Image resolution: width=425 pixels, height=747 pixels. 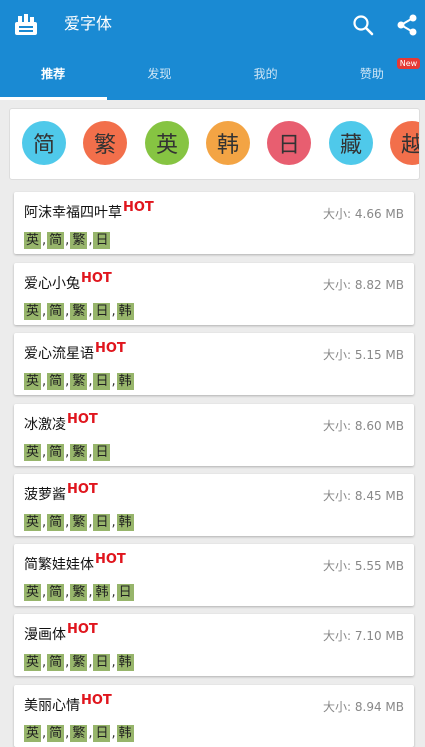 What do you see at coordinates (105, 143) in the screenshot?
I see `lang-filter-traditional: 繁` at bounding box center [105, 143].